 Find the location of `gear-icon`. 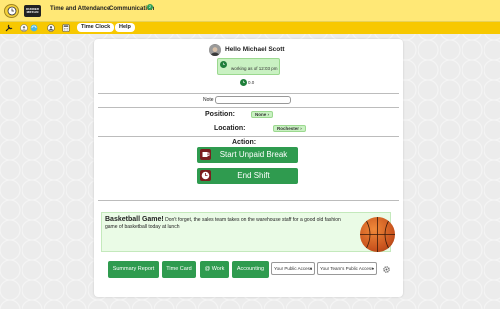

gear-icon is located at coordinates (386, 267).